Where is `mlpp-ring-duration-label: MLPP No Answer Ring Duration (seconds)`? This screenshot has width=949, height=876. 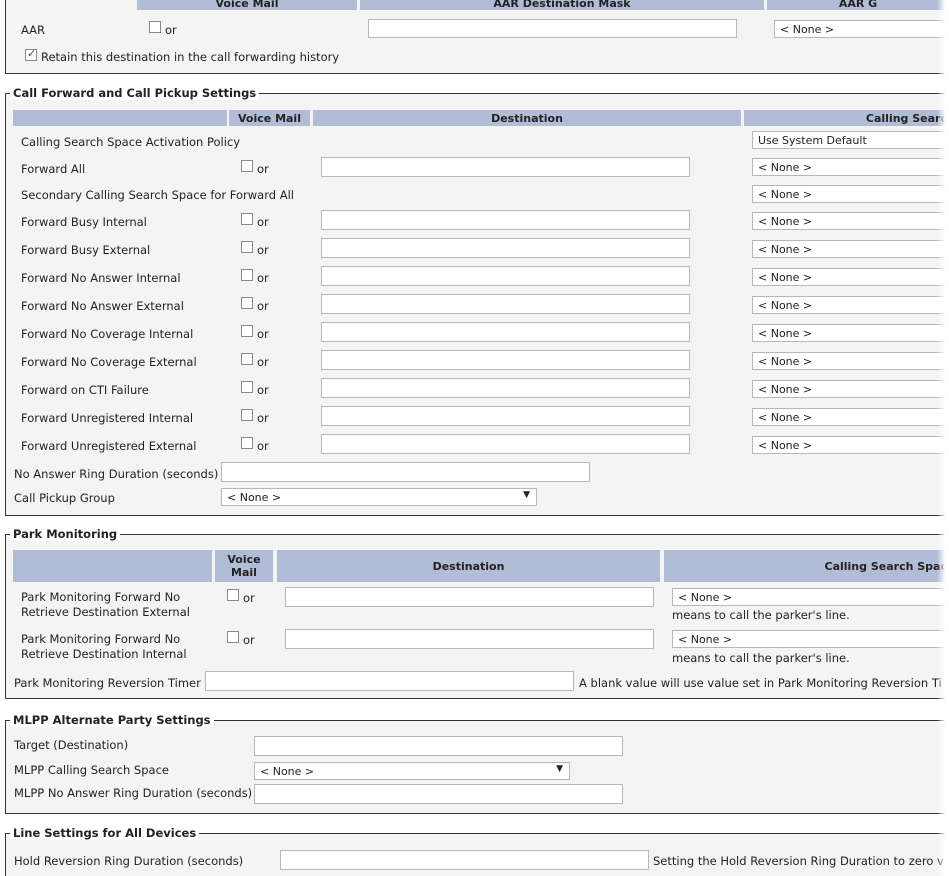
mlpp-ring-duration-label: MLPP No Answer Ring Duration (seconds) is located at coordinates (133, 793).